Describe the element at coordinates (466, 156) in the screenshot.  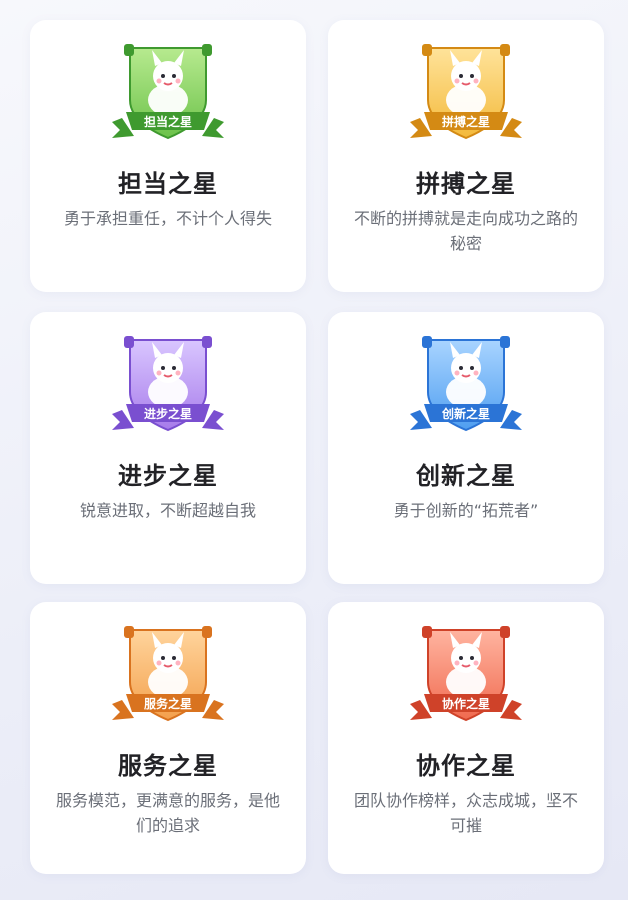
I see `award-card: 拼搏之星 拼搏之星 不断的拼搏就是走向成功之路的秘密` at that location.